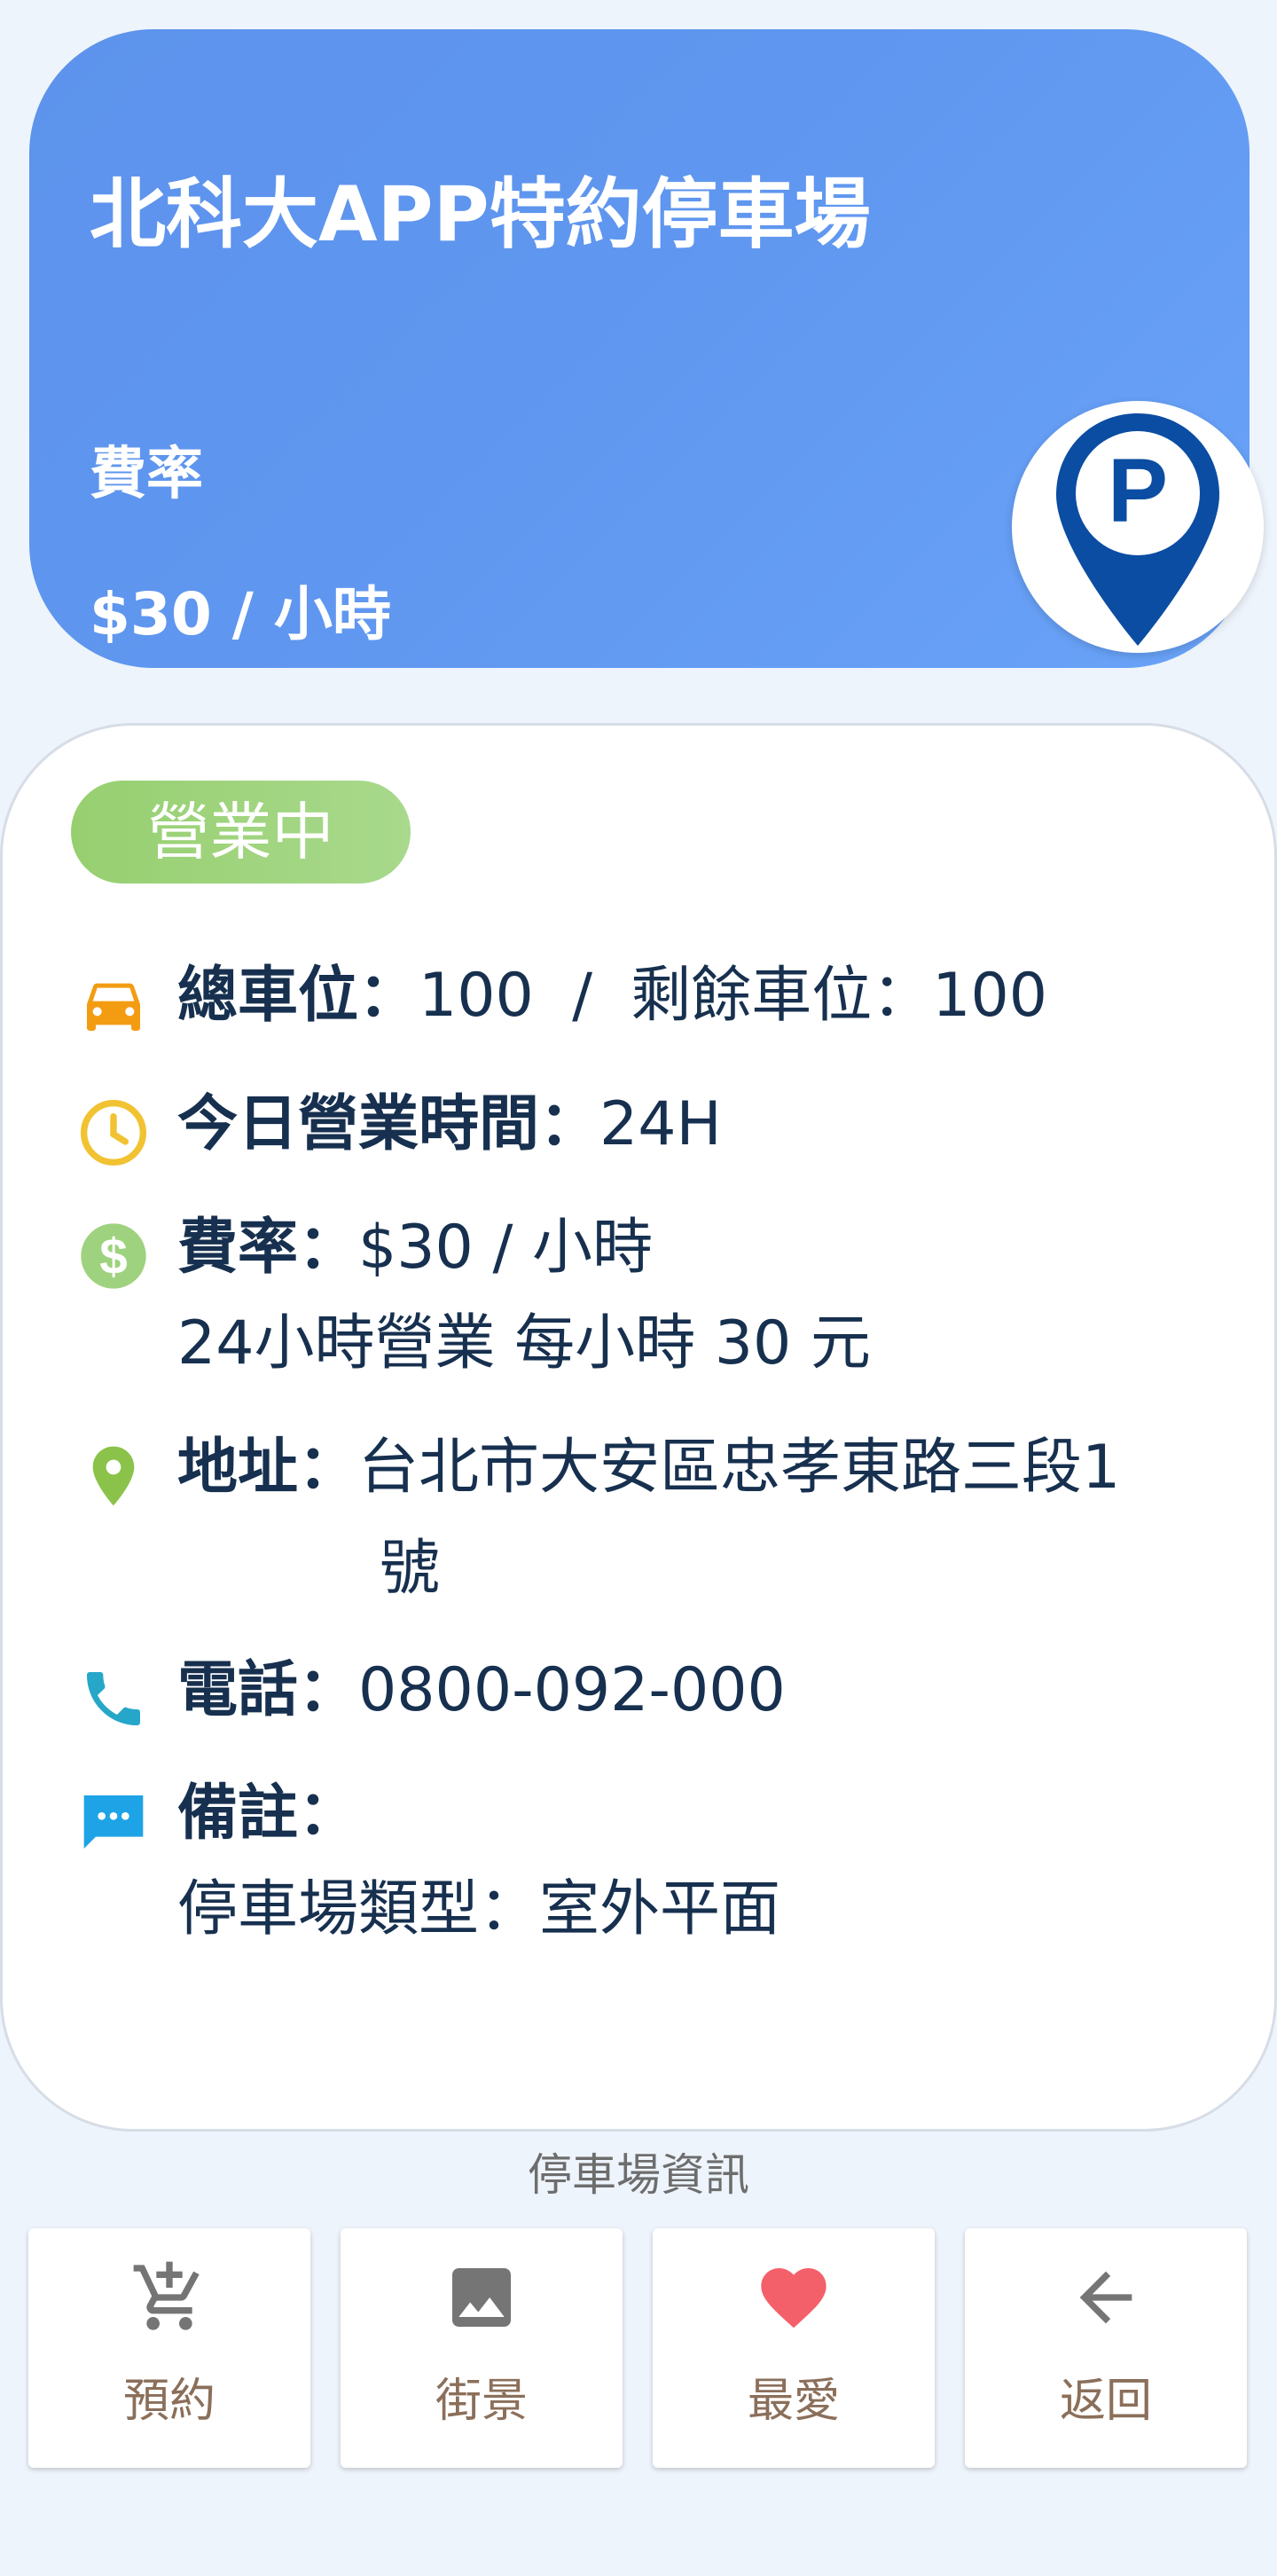 The width and height of the screenshot is (1277, 2576). I want to click on spaces-label: 總車位, so click(268, 996).